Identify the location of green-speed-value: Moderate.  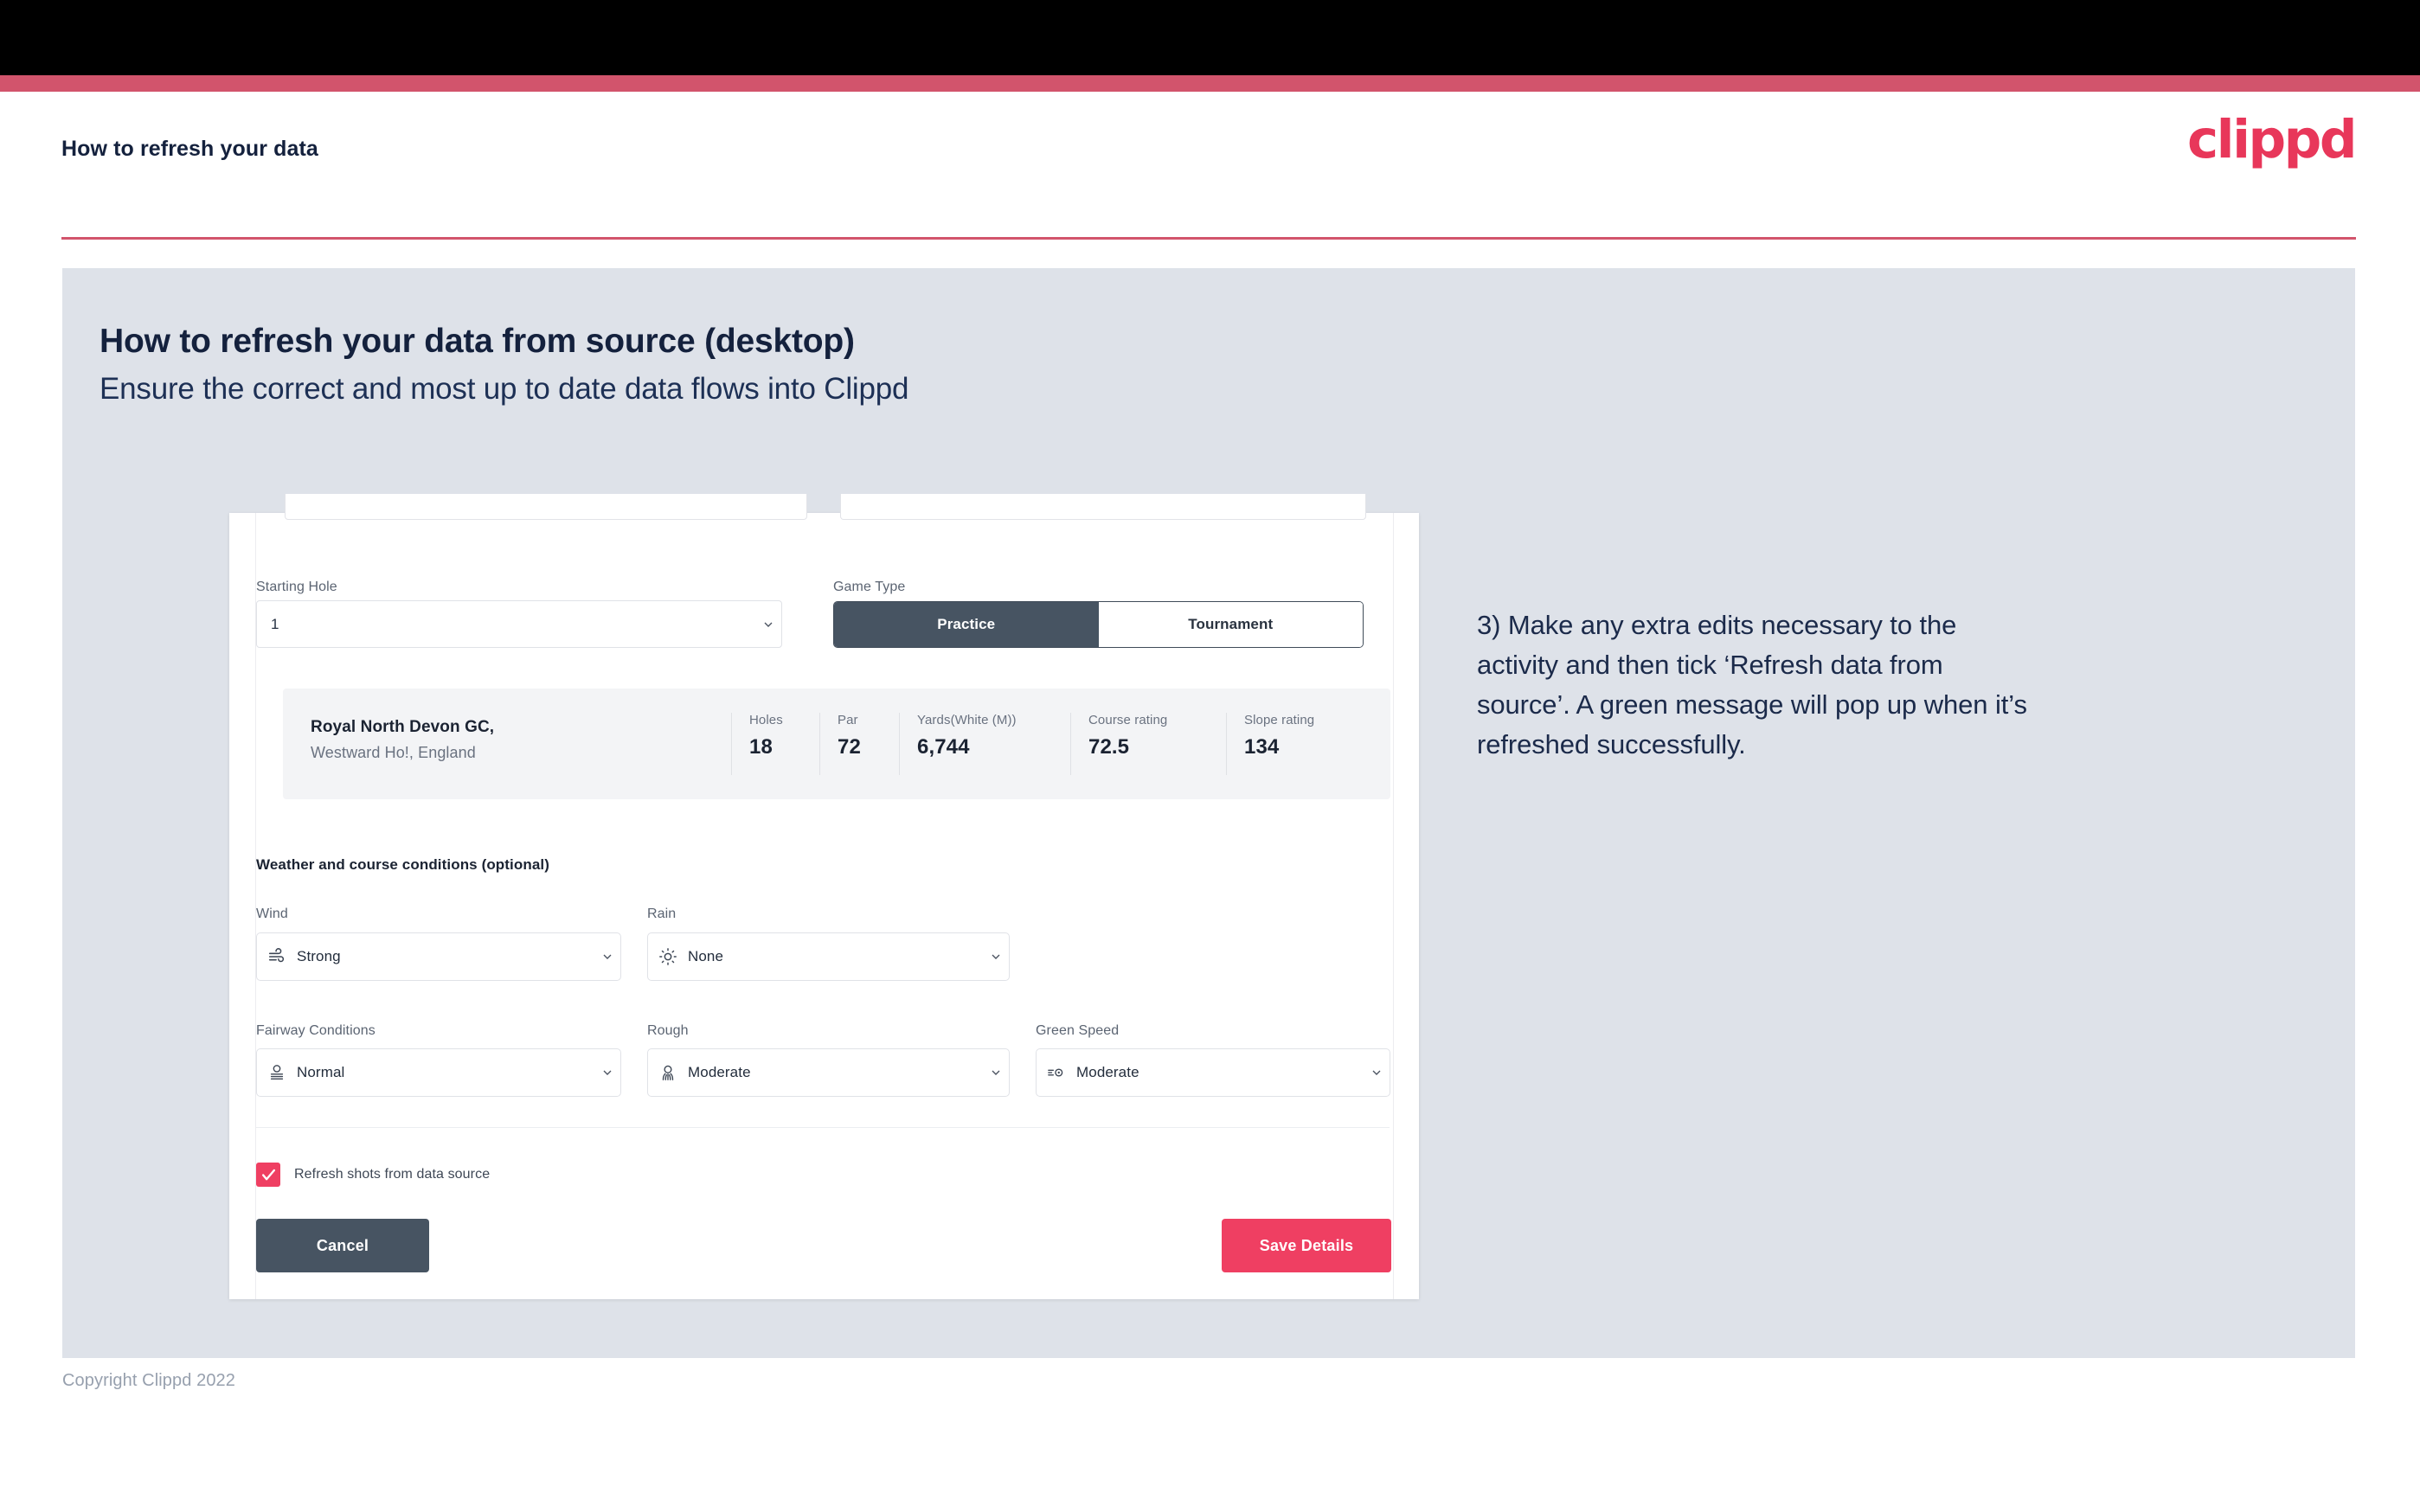
(1107, 1072).